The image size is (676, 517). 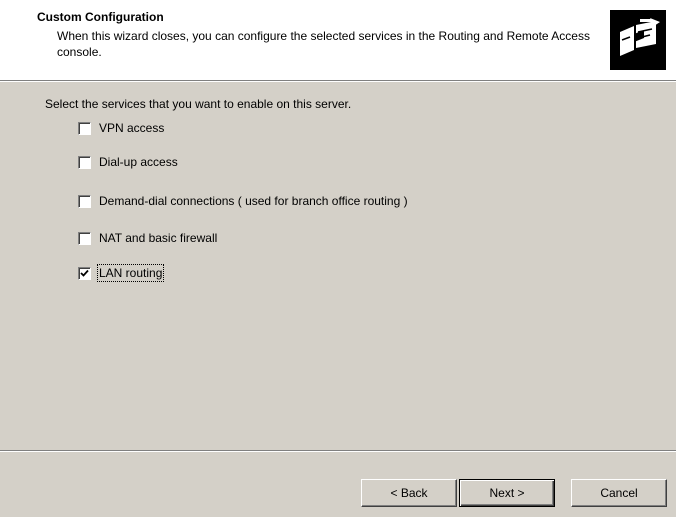 I want to click on next-button: Next >, so click(x=507, y=493).